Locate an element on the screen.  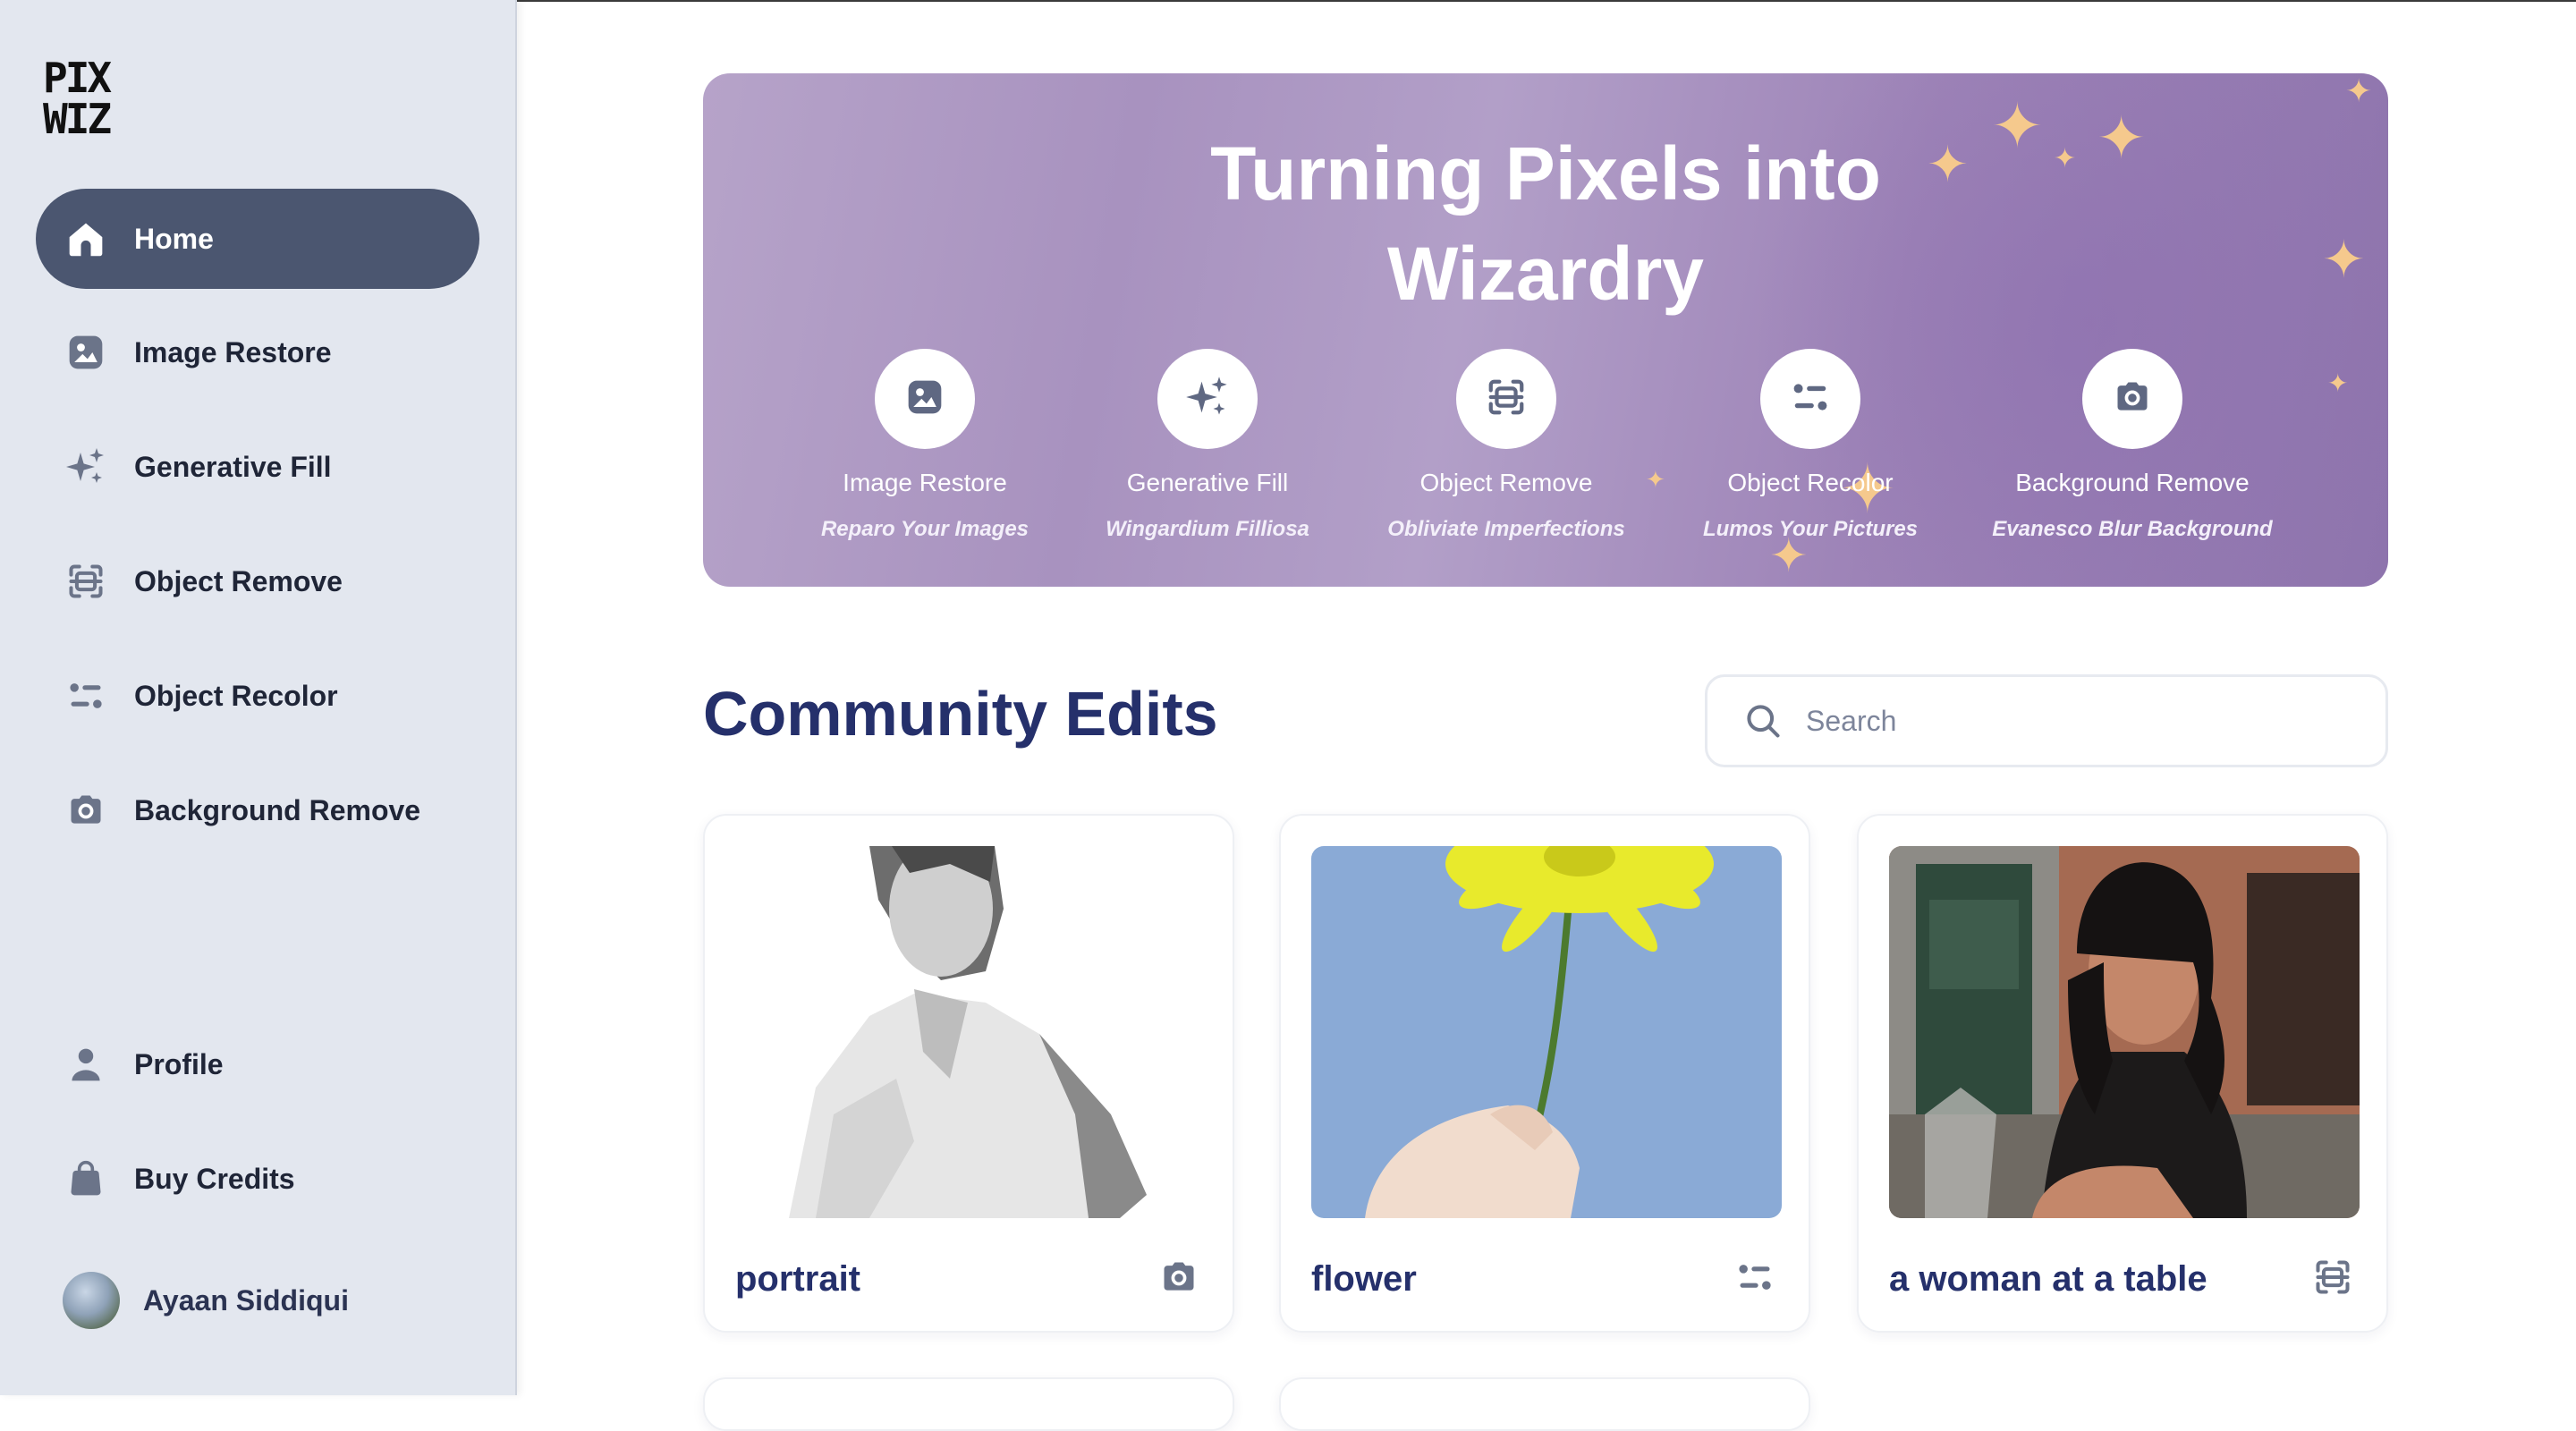
sidebar-item-object-remove: Object Remove is located at coordinates (257, 581).